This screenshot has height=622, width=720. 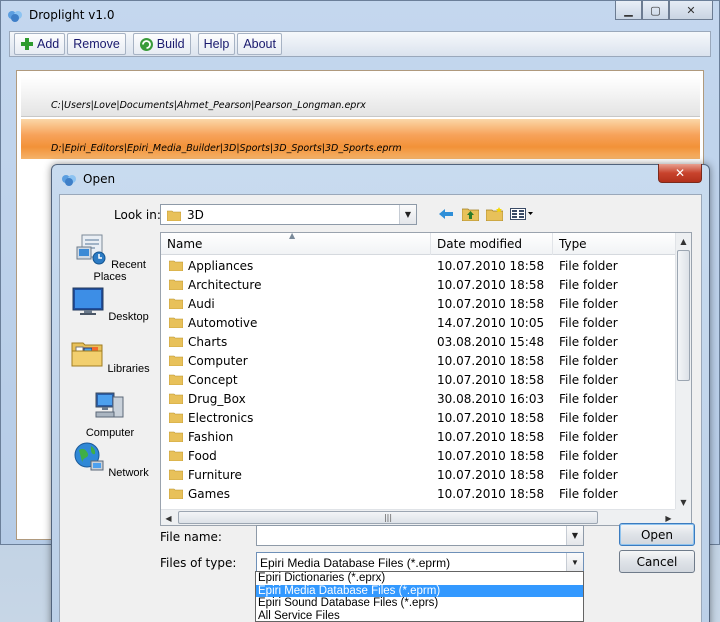 I want to click on about-button: About, so click(x=259, y=44).